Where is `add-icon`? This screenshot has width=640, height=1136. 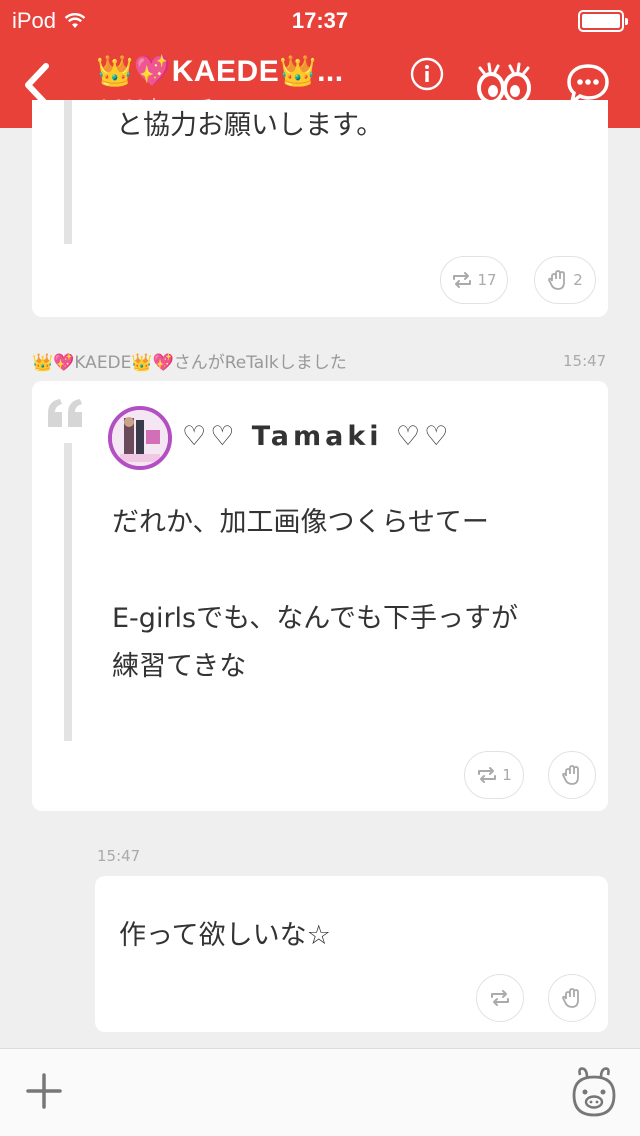 add-icon is located at coordinates (44, 1091).